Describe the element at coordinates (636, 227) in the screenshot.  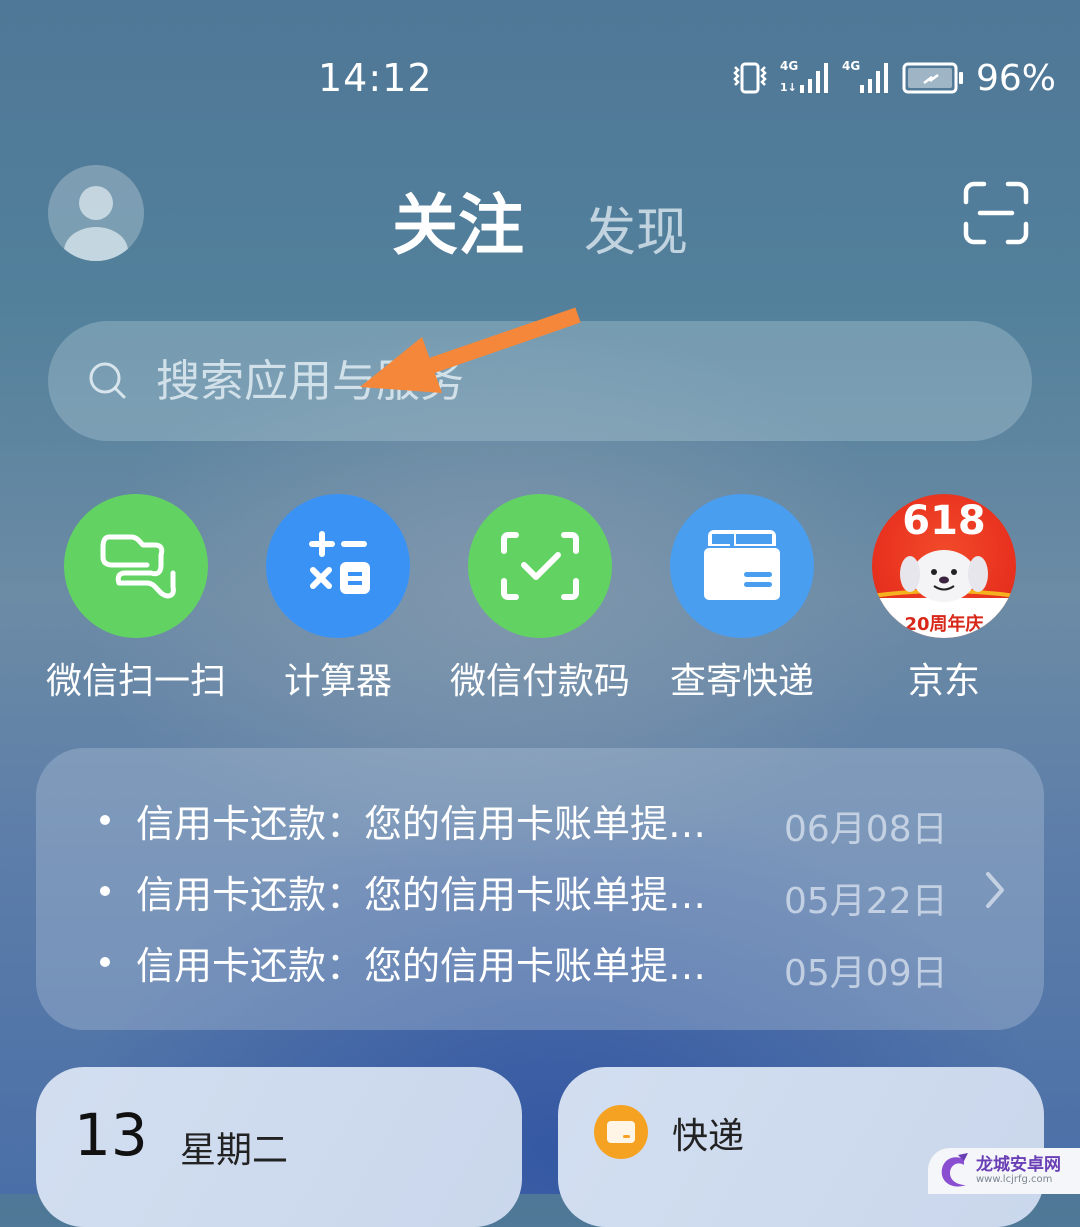
I see `tab-discover: 发现` at that location.